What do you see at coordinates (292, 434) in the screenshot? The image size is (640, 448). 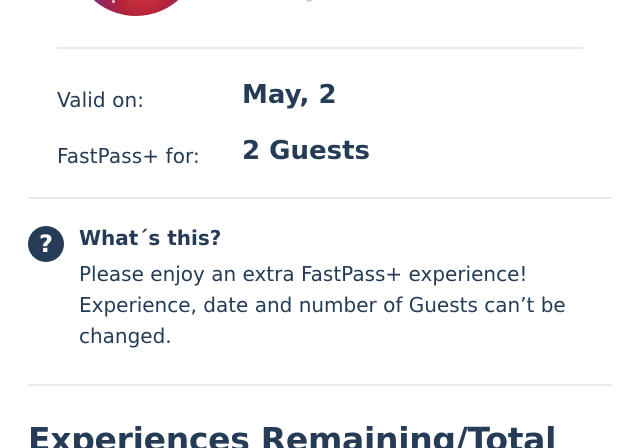 I see `experiences-remaining-heading: Experiences Remaining/Total` at bounding box center [292, 434].